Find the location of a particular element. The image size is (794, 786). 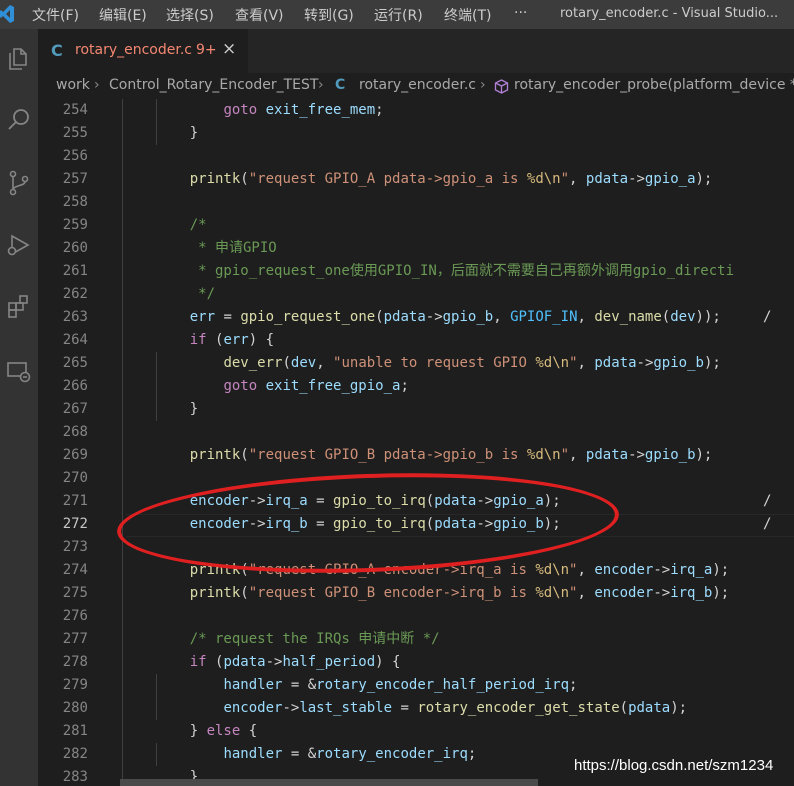

code-line: 256 is located at coordinates (416, 156).